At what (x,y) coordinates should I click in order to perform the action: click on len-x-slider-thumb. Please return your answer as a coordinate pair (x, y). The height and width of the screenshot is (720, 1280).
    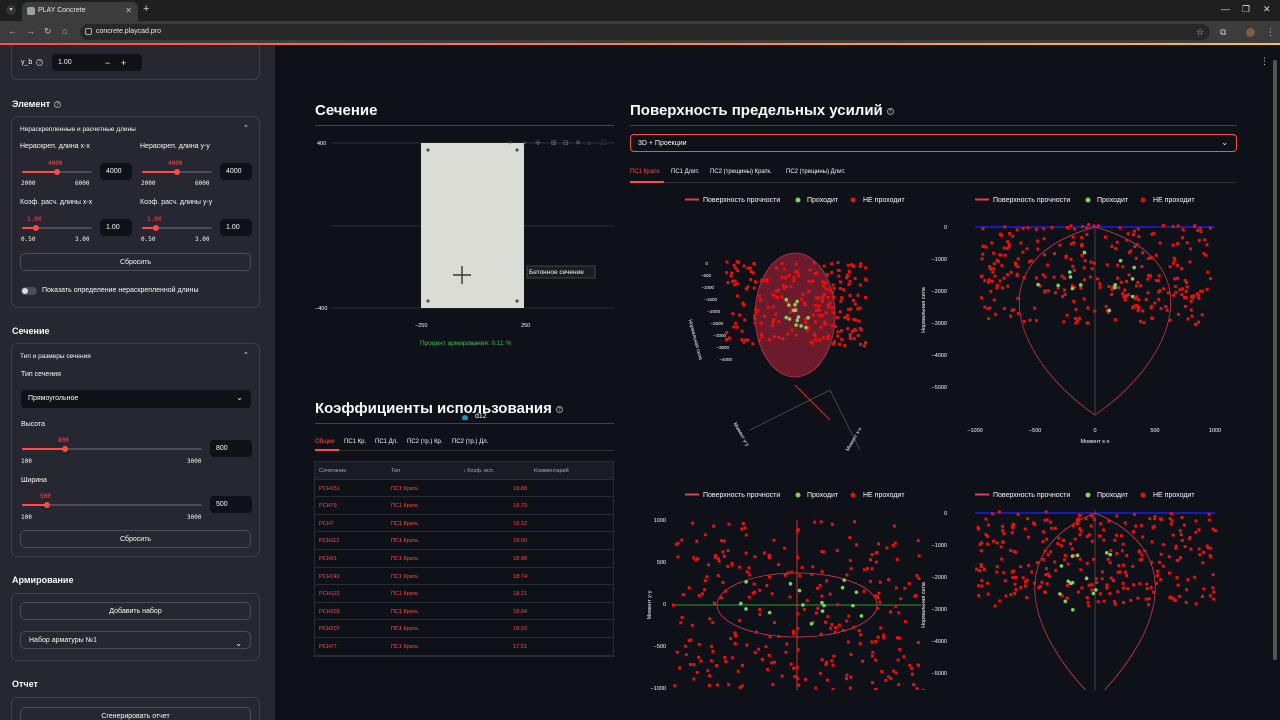
    Looking at the image, I should click on (57, 172).